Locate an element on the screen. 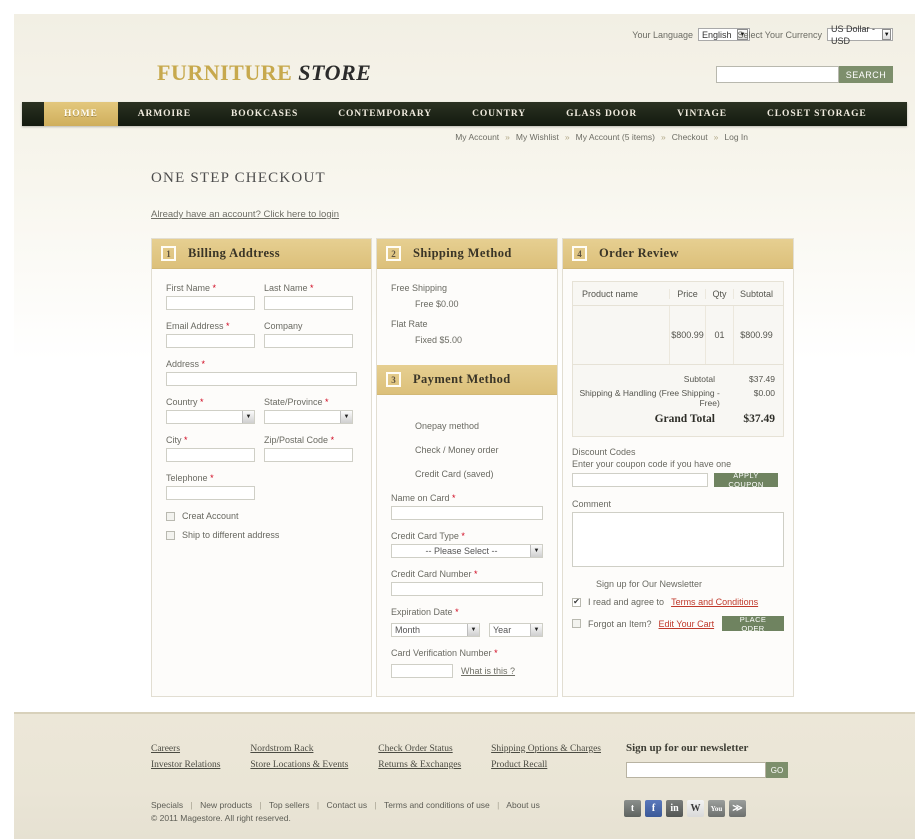 The image size is (915, 839). edit-your-cart-link: Edit Your Cart is located at coordinates (687, 624).